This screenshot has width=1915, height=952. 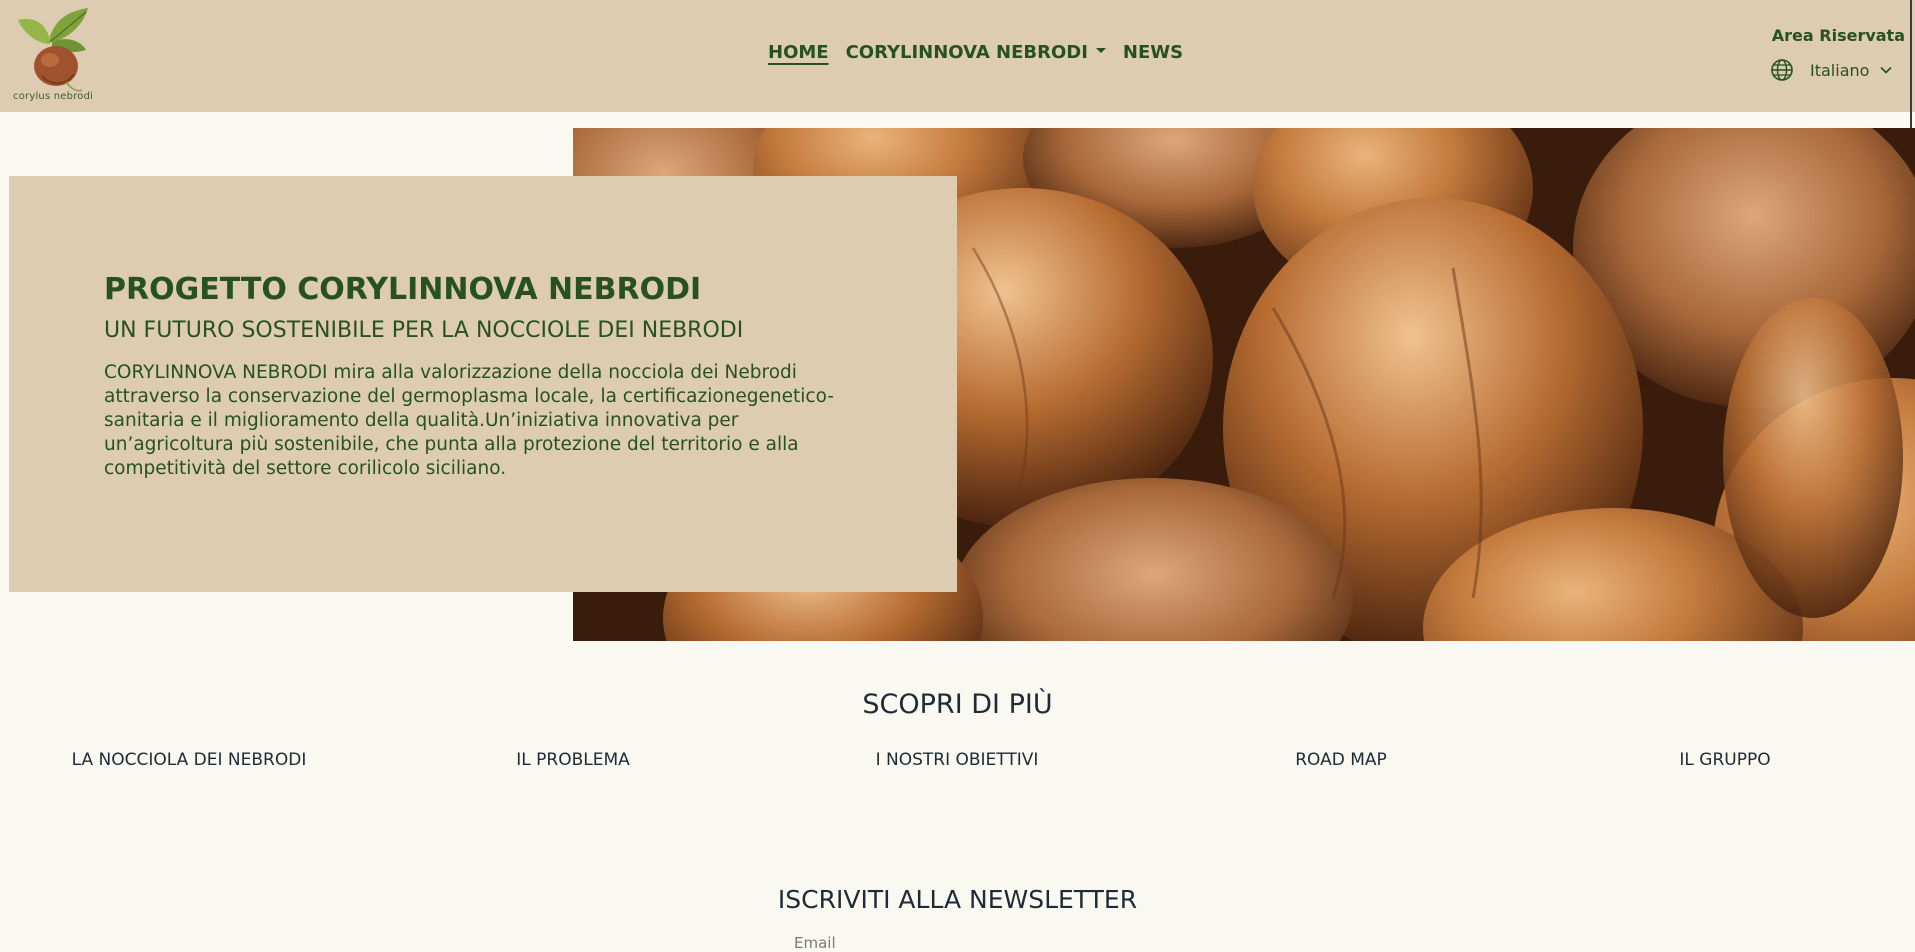 I want to click on globe-icon, so click(x=1782, y=70).